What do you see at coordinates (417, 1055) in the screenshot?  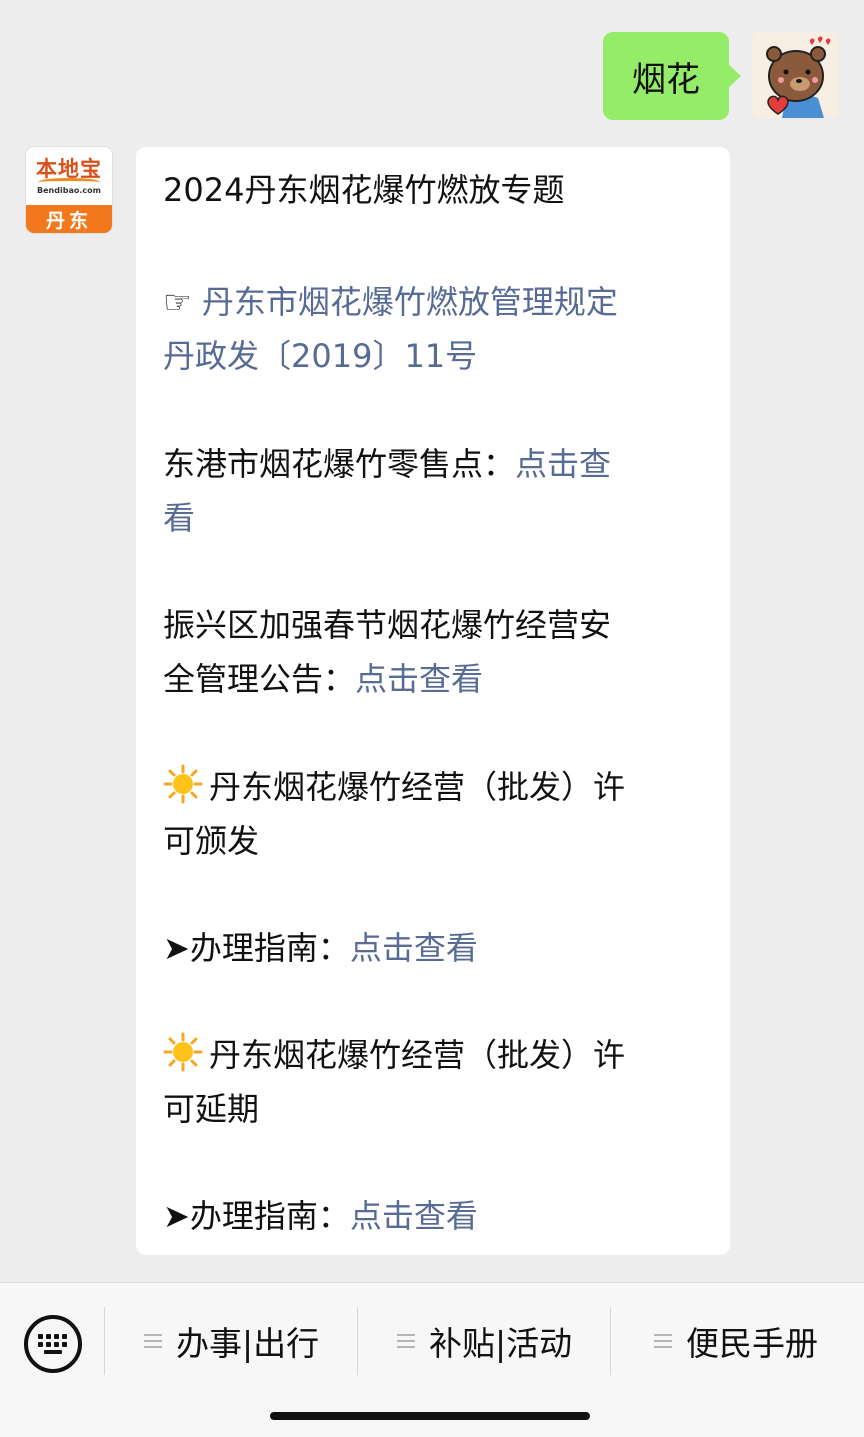 I see `extend-text: 丹东烟花爆竹经营（批发）许` at bounding box center [417, 1055].